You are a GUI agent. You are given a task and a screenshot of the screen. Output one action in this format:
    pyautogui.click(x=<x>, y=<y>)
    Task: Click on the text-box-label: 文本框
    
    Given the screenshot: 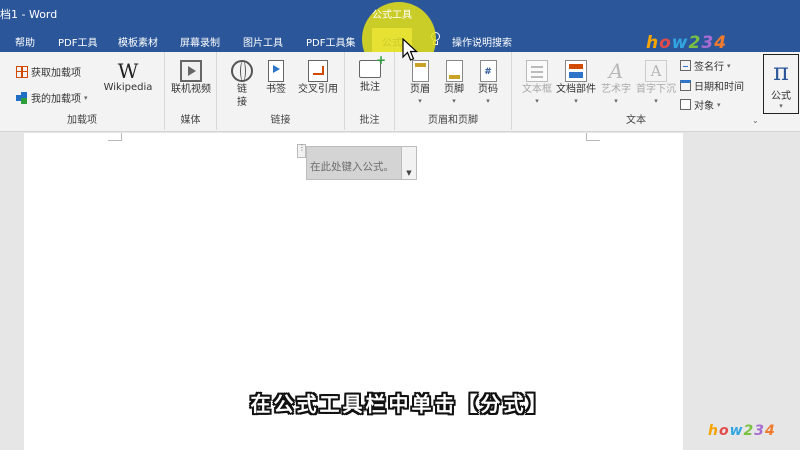 What is the action you would take?
    pyautogui.click(x=537, y=89)
    